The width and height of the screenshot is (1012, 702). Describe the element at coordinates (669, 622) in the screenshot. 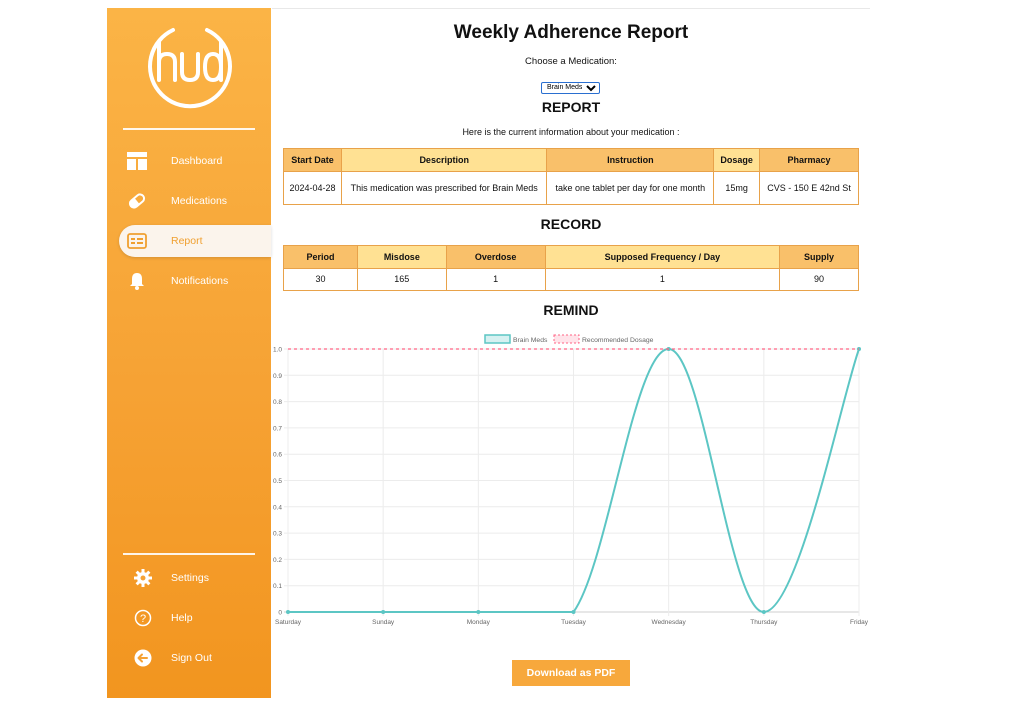

I see `x-tick-label: Wednesday` at that location.